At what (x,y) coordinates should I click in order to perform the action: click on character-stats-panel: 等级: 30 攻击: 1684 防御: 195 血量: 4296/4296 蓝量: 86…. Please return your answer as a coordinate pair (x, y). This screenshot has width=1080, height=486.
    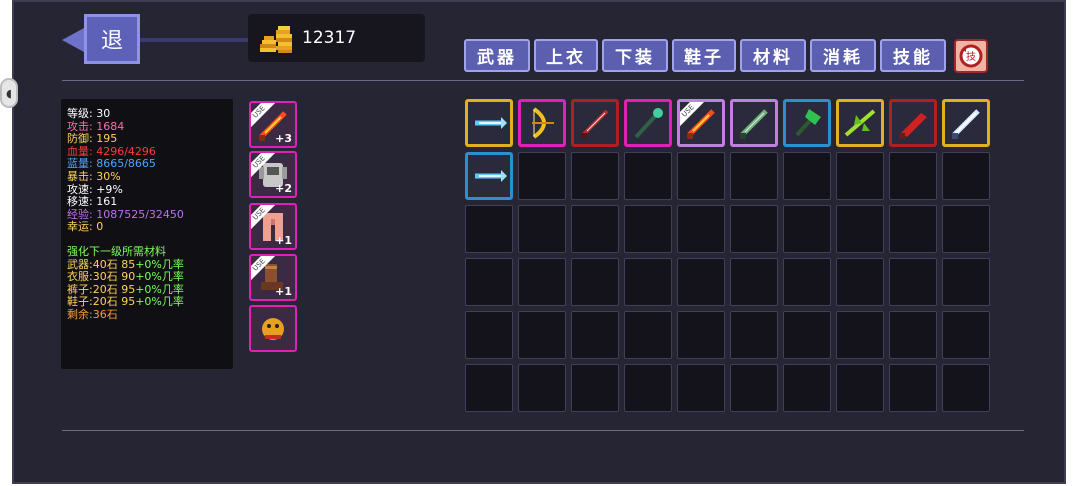
    Looking at the image, I should click on (147, 234).